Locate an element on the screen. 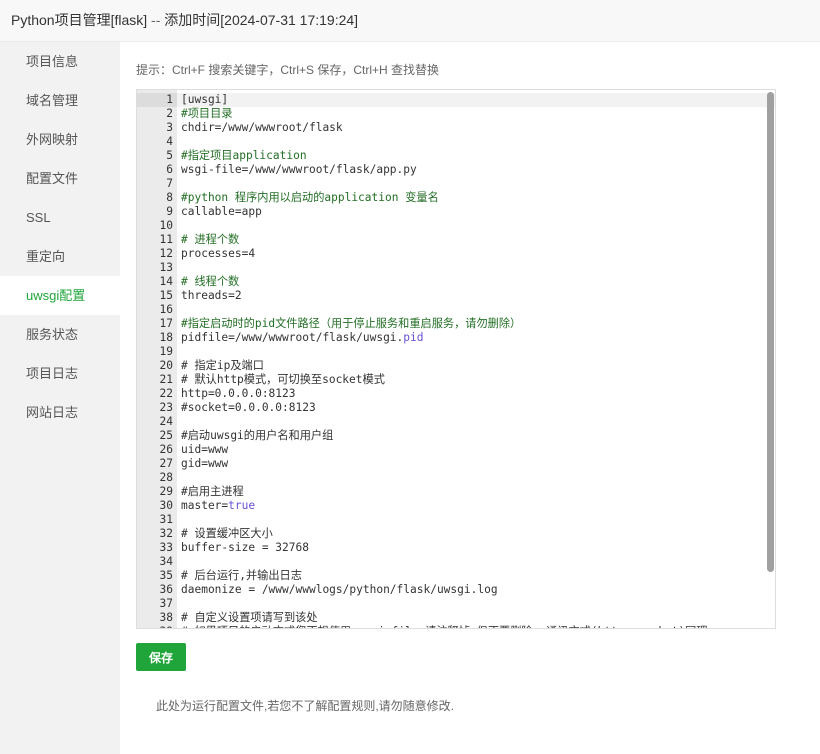  sidebar-item-site-log: 网站日志 is located at coordinates (60, 412).